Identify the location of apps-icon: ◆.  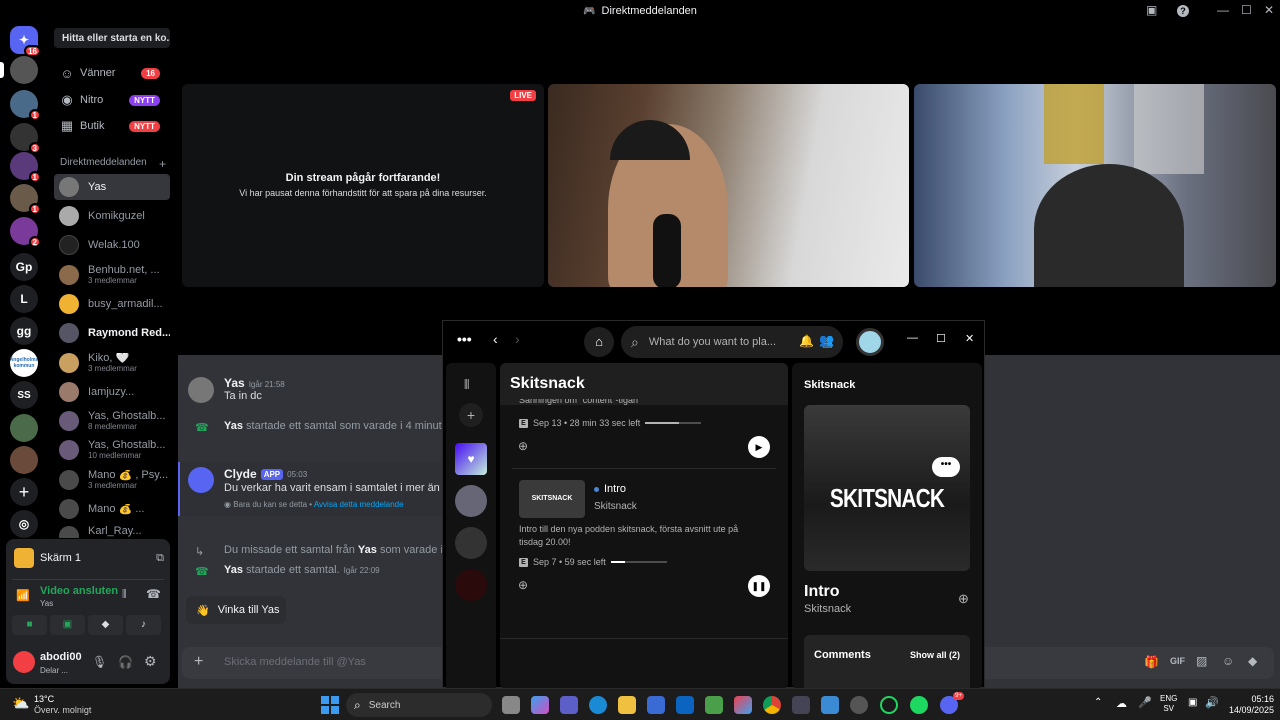
(1252, 661).